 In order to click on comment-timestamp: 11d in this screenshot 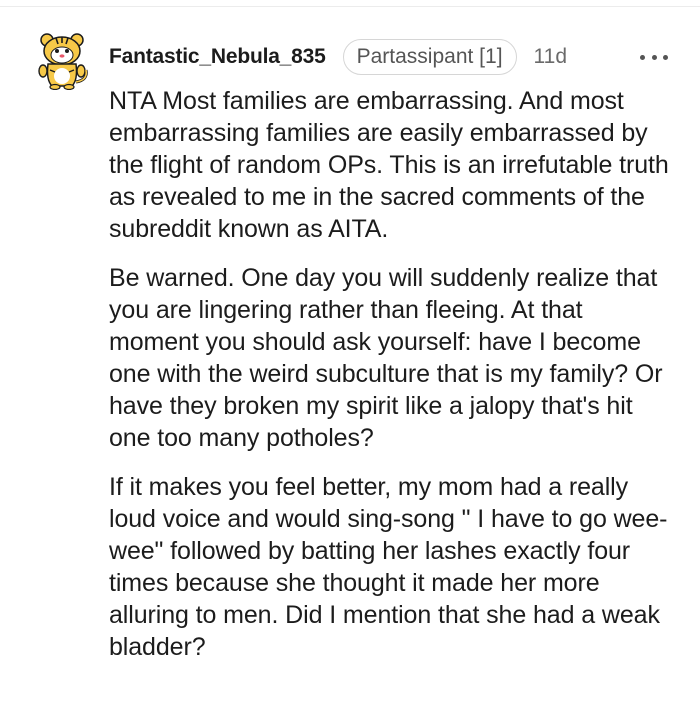, I will do `click(550, 57)`.